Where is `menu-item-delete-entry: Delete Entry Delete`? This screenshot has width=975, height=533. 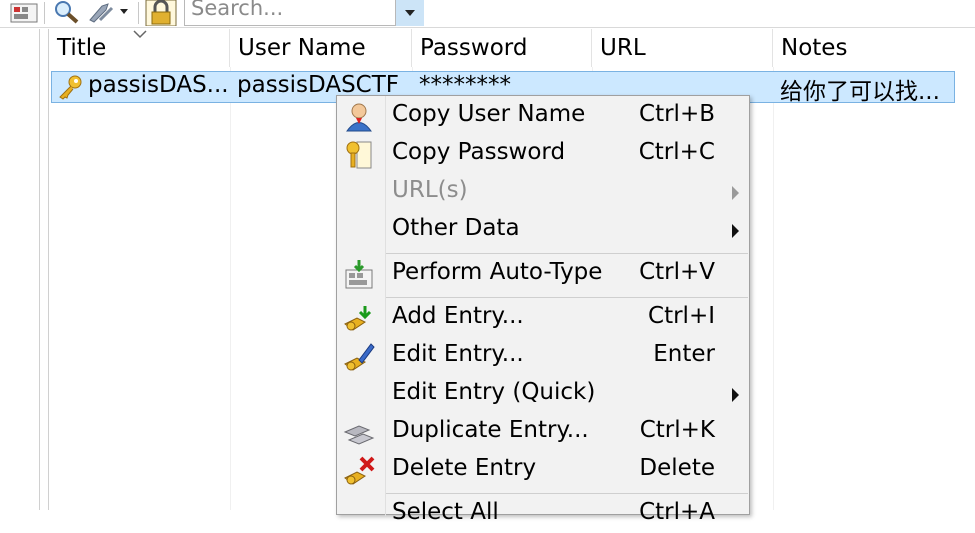 menu-item-delete-entry: Delete Entry Delete is located at coordinates (543, 471).